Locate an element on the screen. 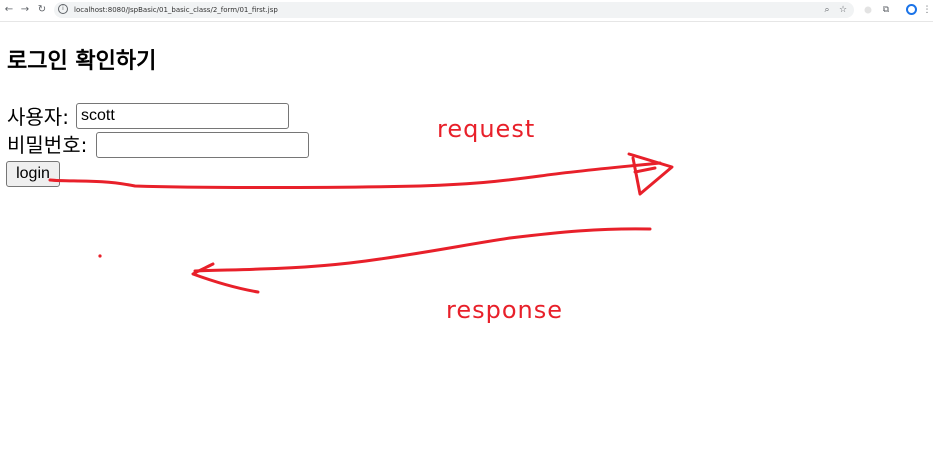 The width and height of the screenshot is (933, 461). request-arrow-shaft is located at coordinates (355, 175).